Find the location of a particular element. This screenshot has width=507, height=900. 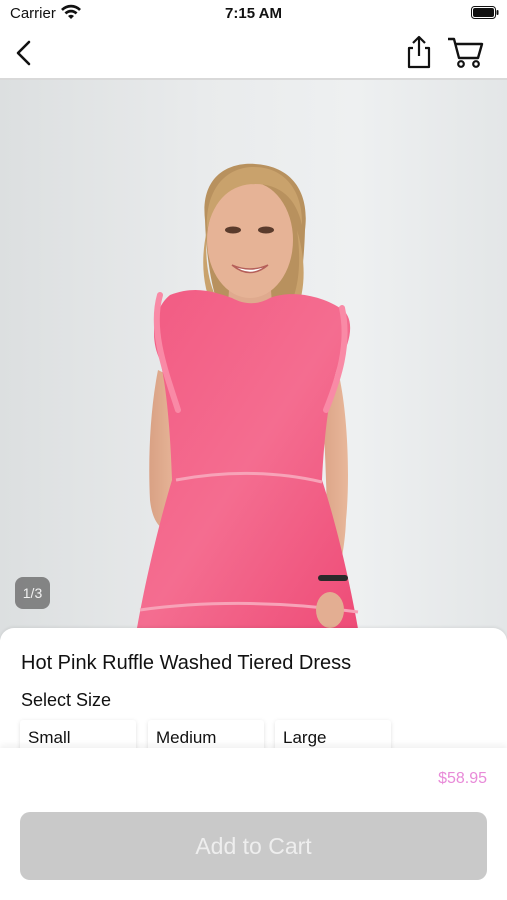

nav-bar is located at coordinates (253, 54).